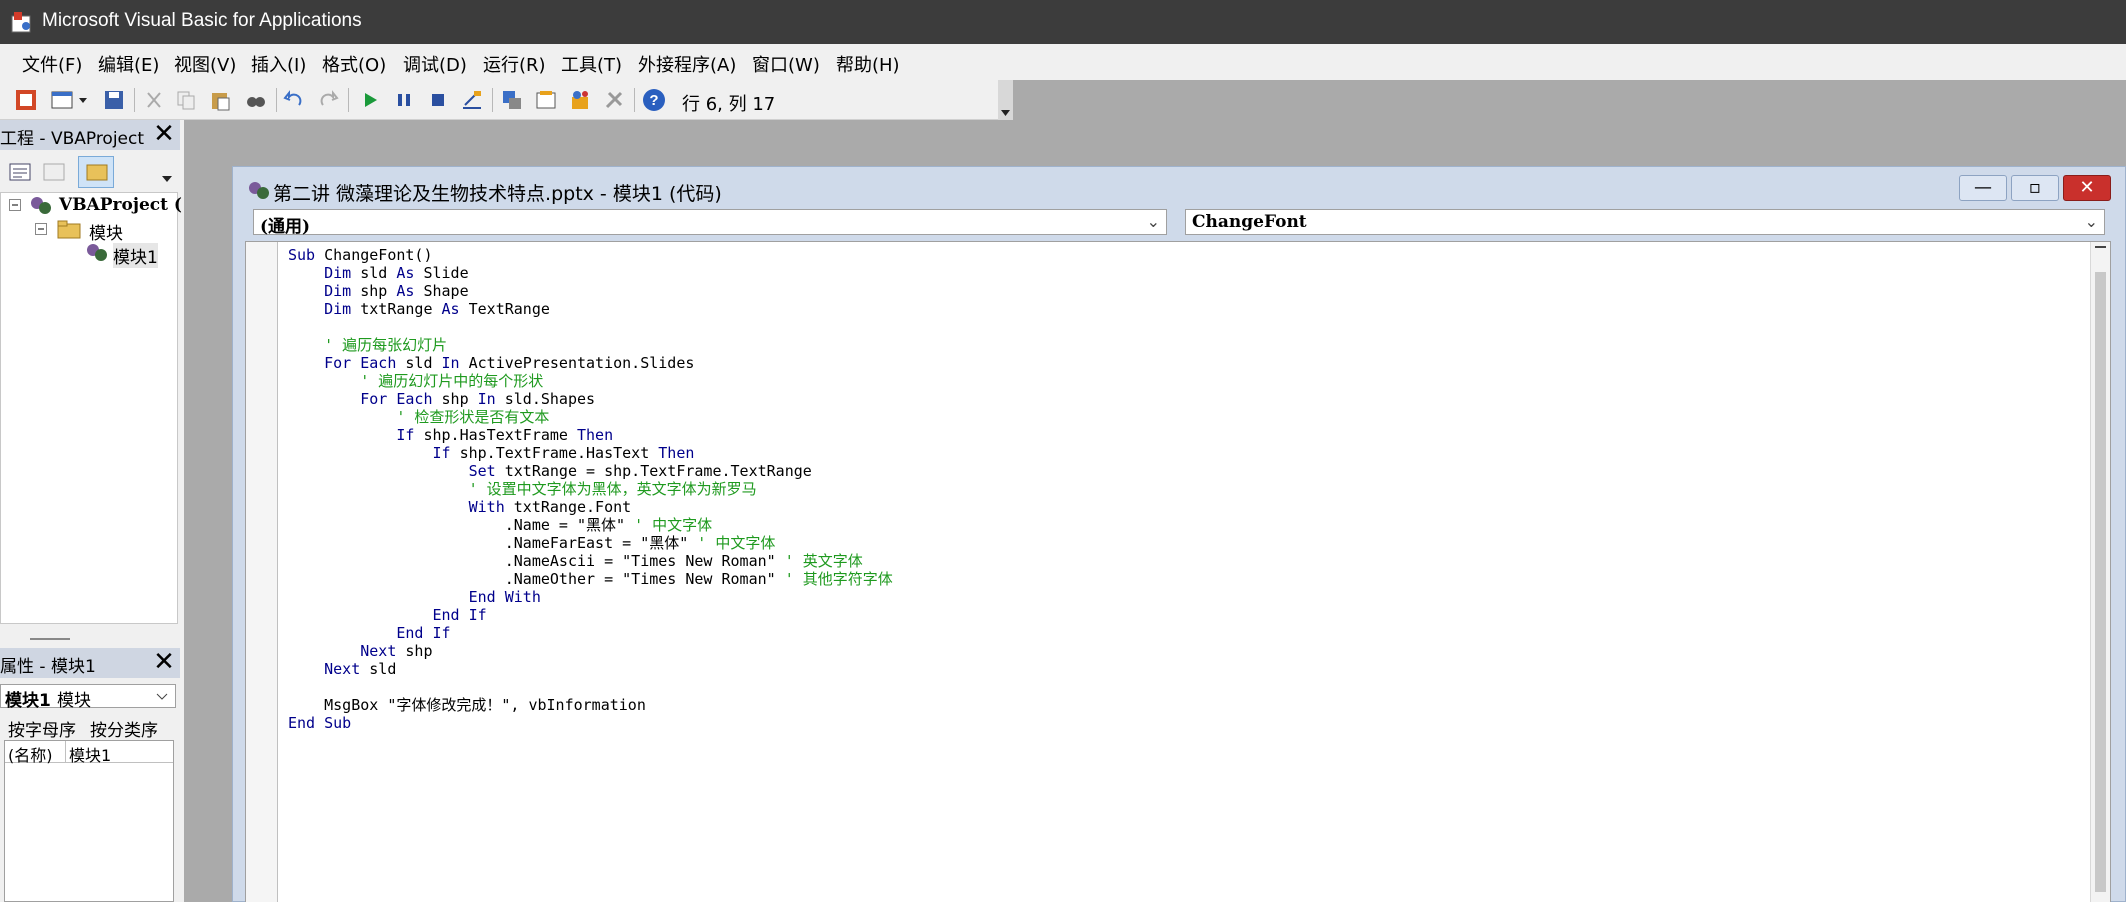 Image resolution: width=2126 pixels, height=902 pixels. What do you see at coordinates (2035, 188) in the screenshot?
I see `restore-button: ▫` at bounding box center [2035, 188].